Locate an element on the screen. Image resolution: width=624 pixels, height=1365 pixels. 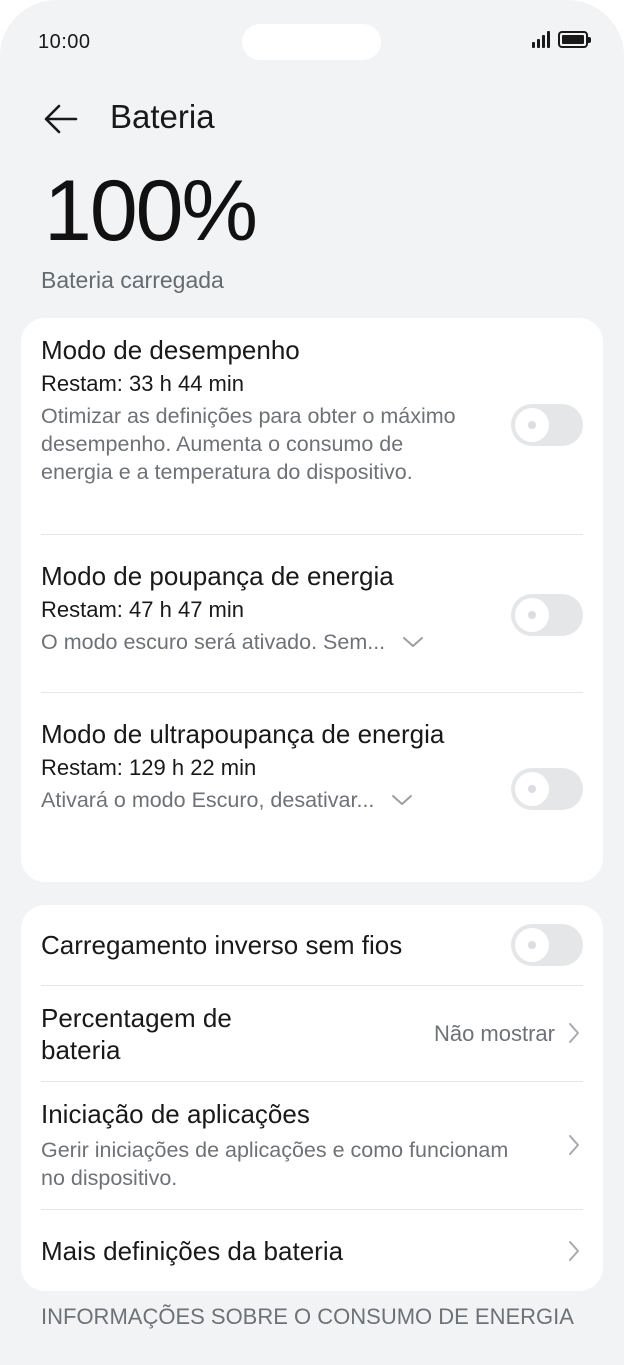
back-arrow-icon is located at coordinates (61, 119).